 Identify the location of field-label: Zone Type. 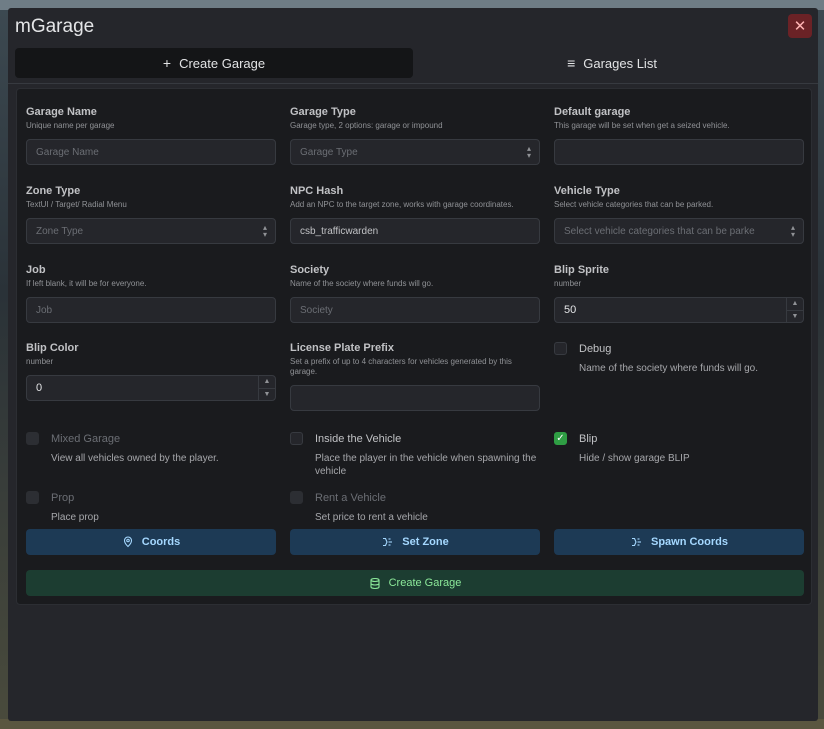
(53, 191).